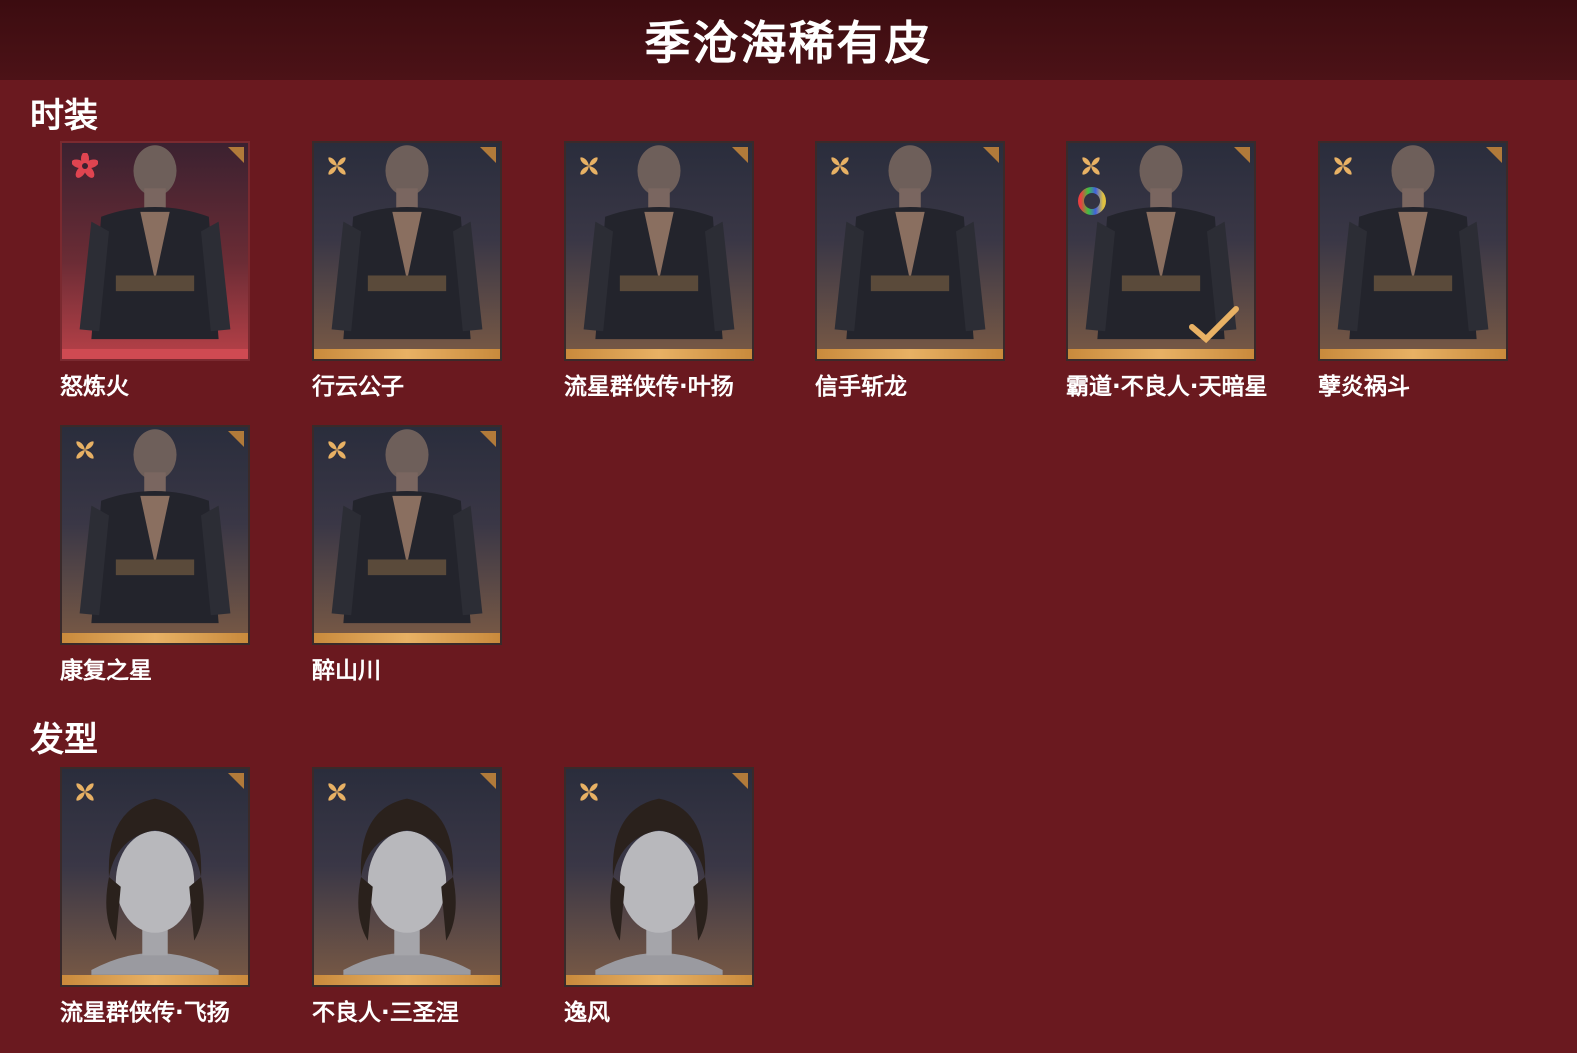  I want to click on red-flower-icon, so click(85, 165).